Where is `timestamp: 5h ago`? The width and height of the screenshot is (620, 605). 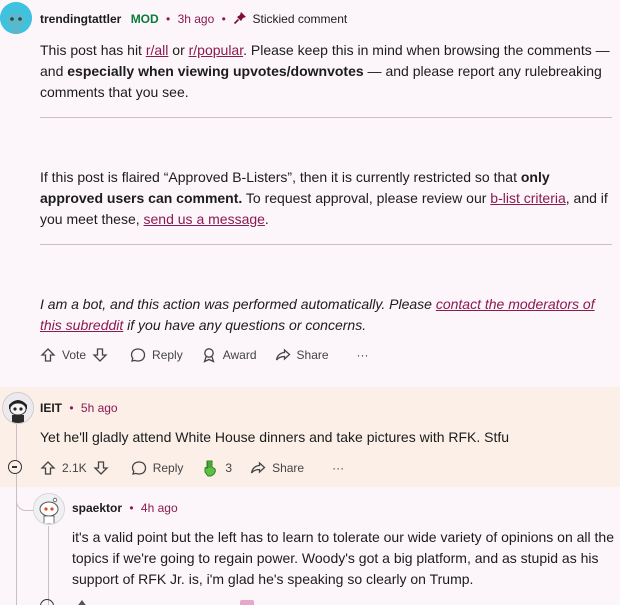
timestamp: 5h ago is located at coordinates (99, 408).